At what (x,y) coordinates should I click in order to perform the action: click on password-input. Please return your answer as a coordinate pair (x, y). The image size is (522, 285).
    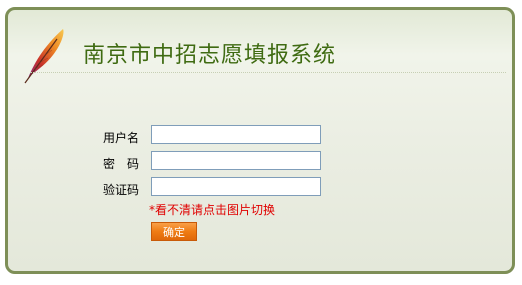
    Looking at the image, I should click on (236, 160).